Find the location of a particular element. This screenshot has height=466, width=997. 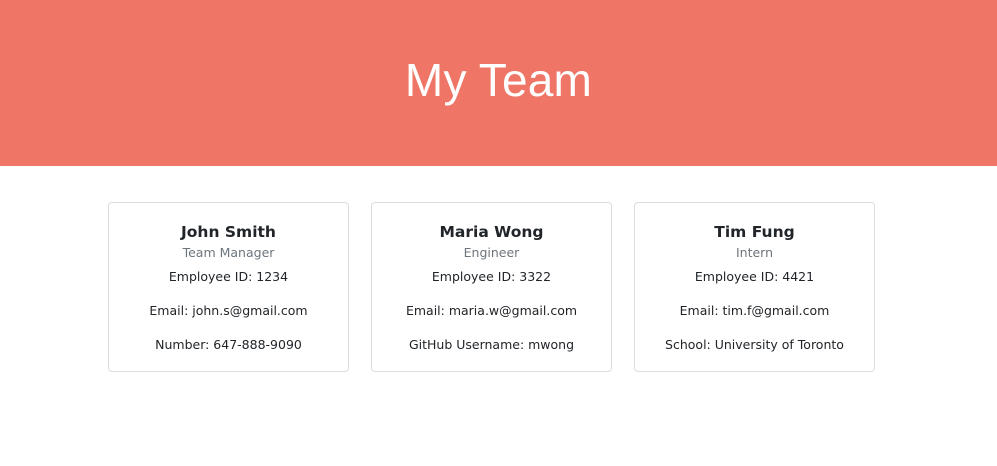

employee-office-number: Number: 647-888-9090 is located at coordinates (228, 344).